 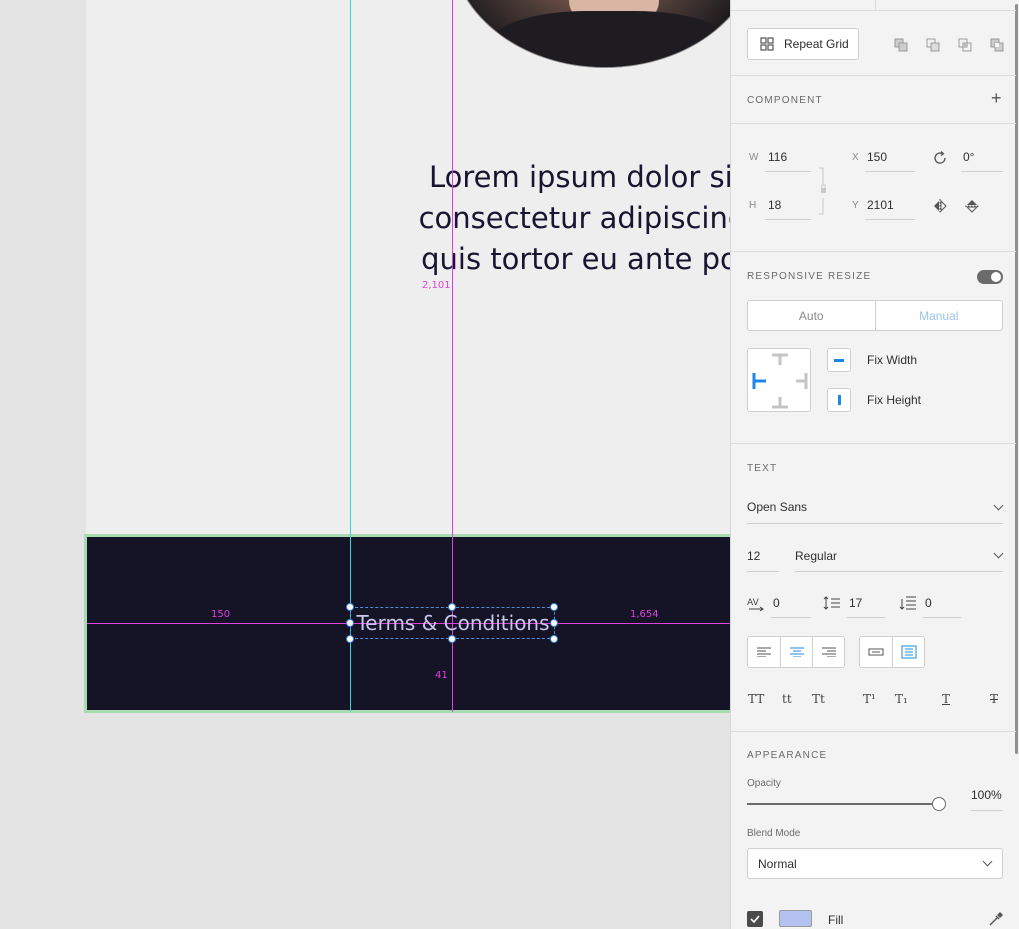 What do you see at coordinates (940, 206) in the screenshot?
I see `flip-horizontal-icon` at bounding box center [940, 206].